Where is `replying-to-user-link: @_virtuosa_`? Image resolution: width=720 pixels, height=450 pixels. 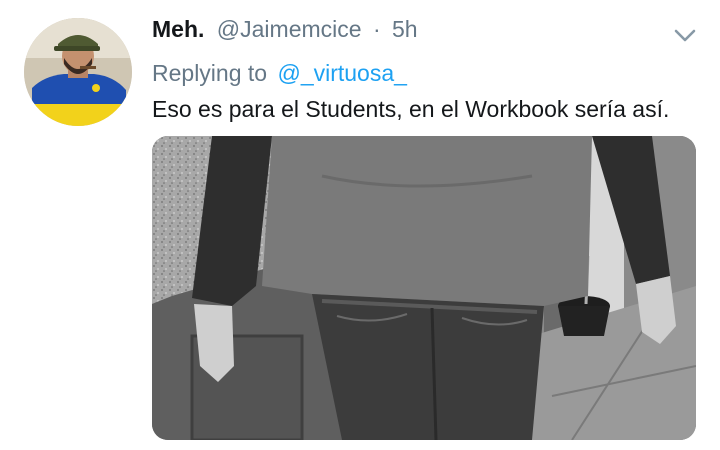
replying-to-user-link: @_virtuosa_ is located at coordinates (341, 73).